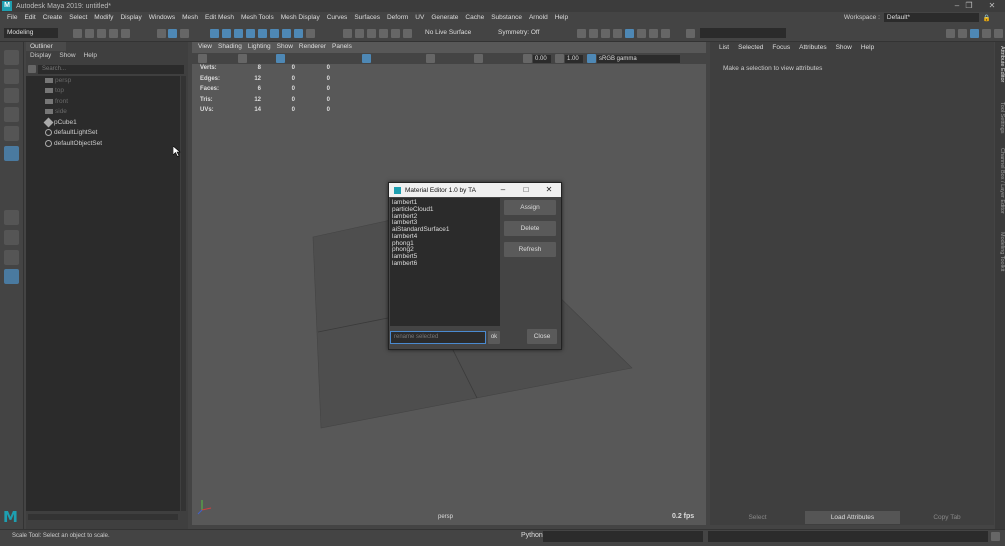  I want to click on attribute-editor-toggle-icon, so click(974, 33).